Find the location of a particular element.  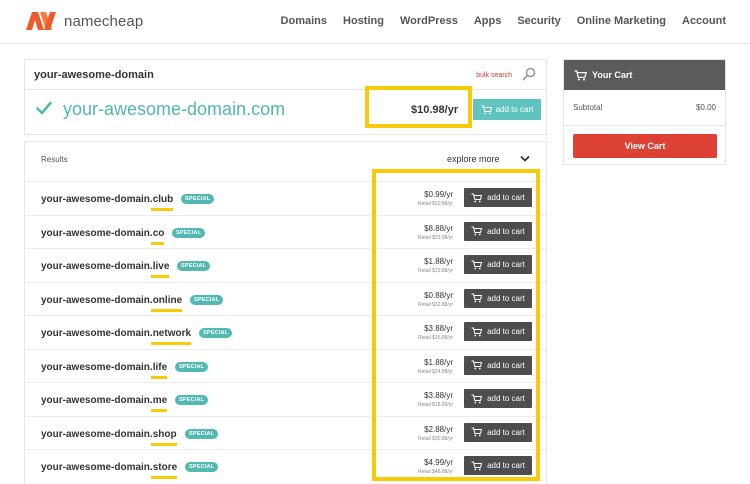

search-icon is located at coordinates (529, 74).